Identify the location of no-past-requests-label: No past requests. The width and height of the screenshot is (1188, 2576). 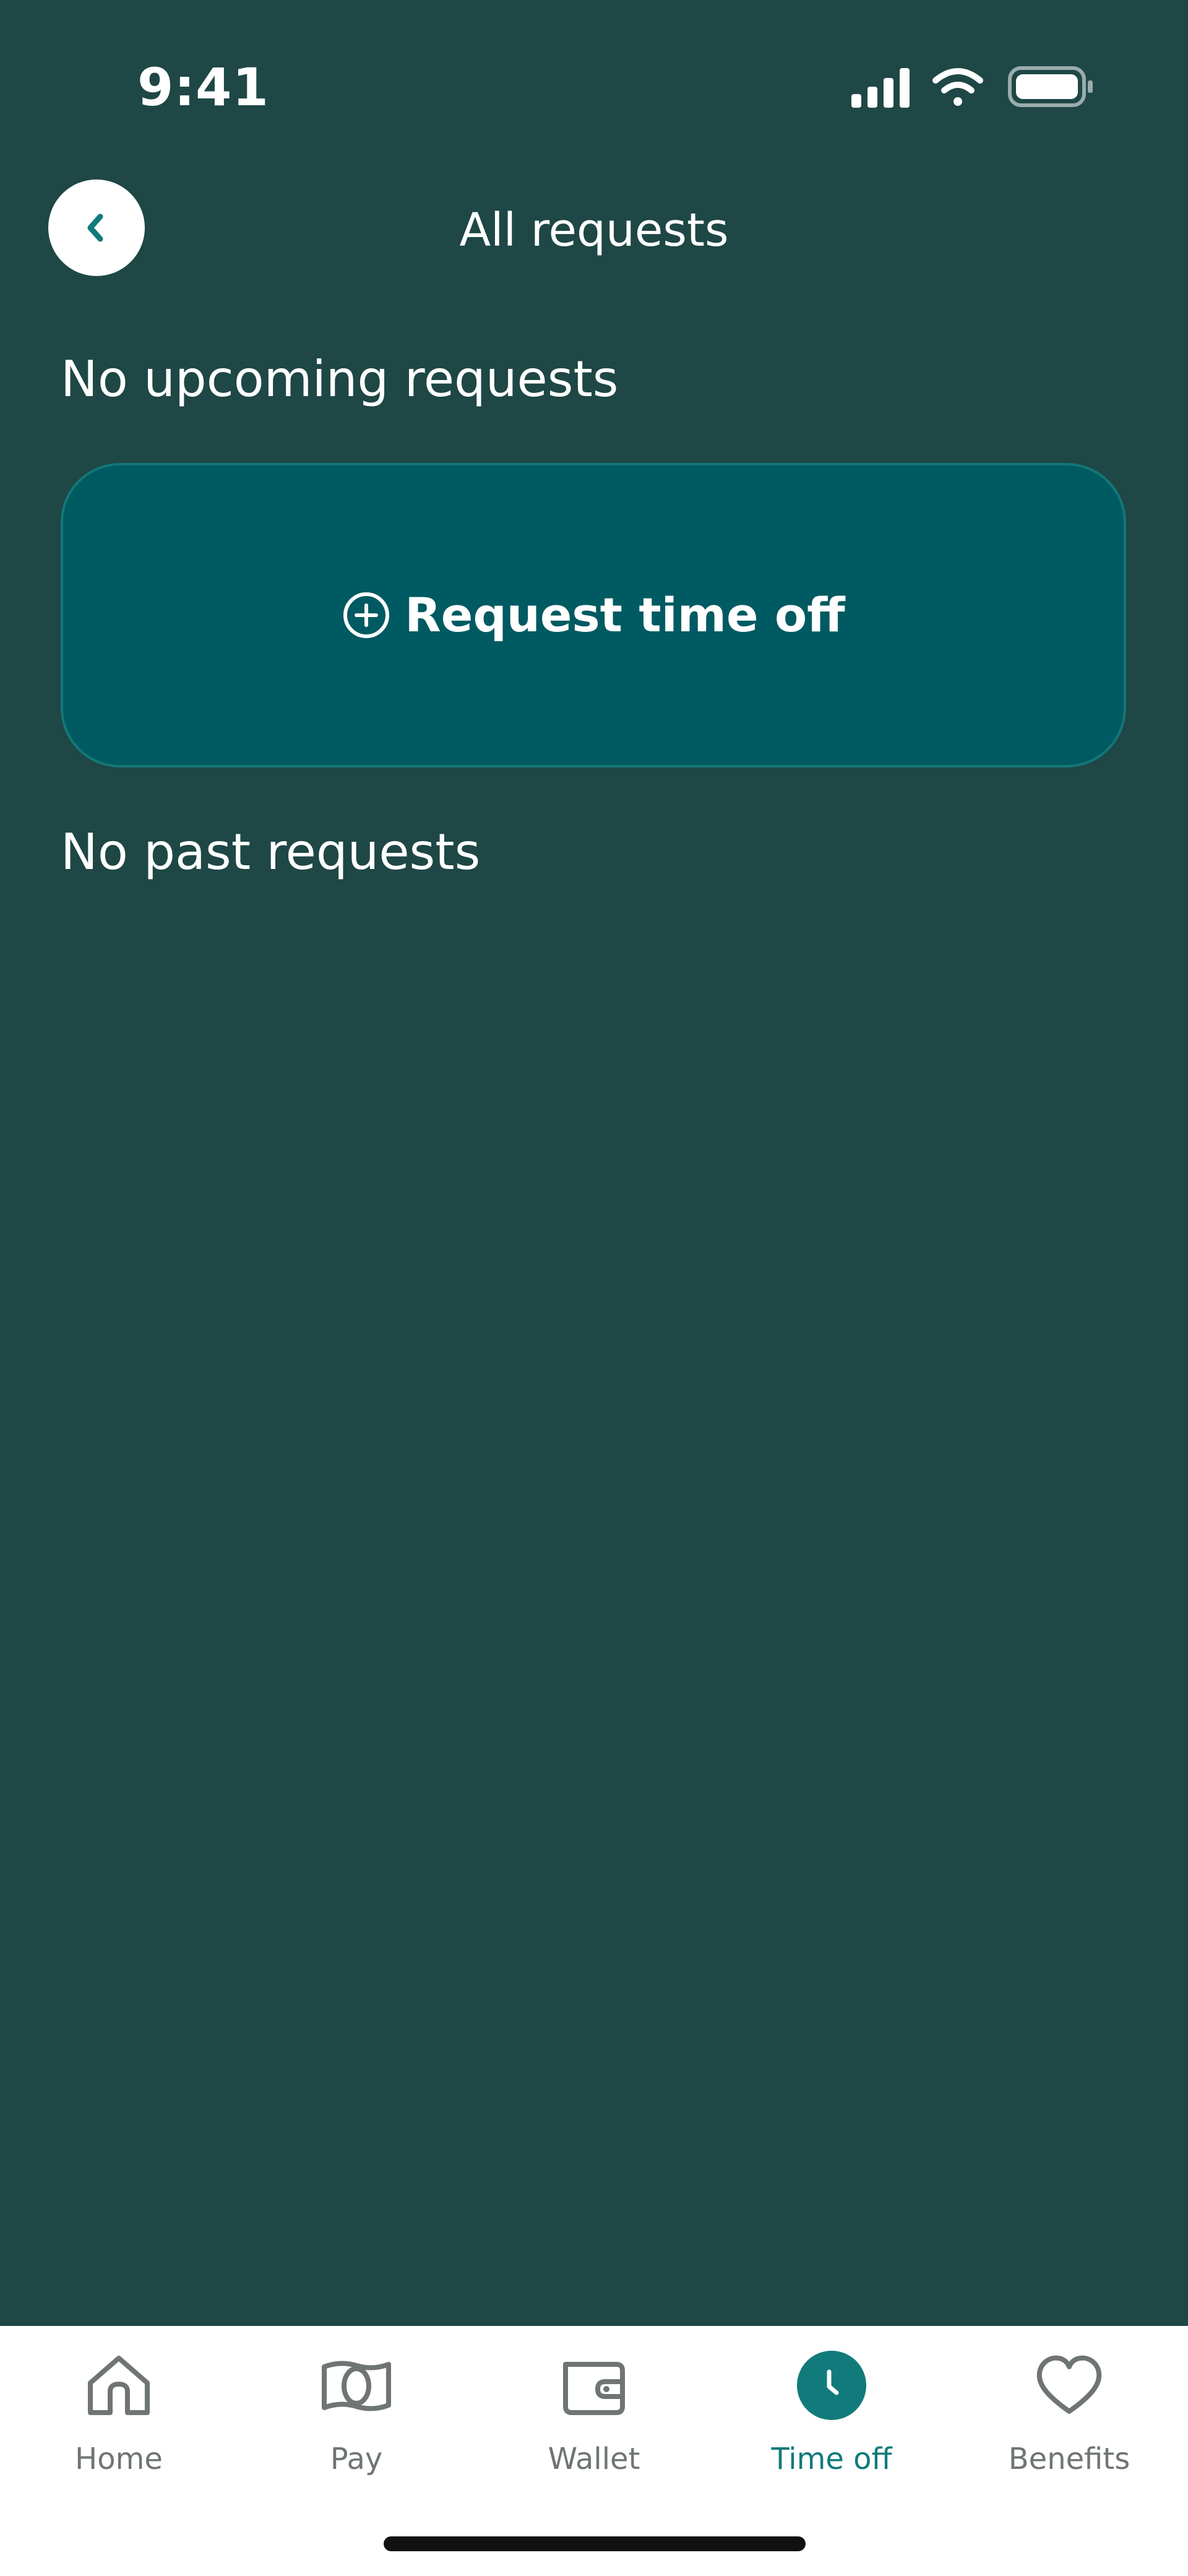
(271, 852).